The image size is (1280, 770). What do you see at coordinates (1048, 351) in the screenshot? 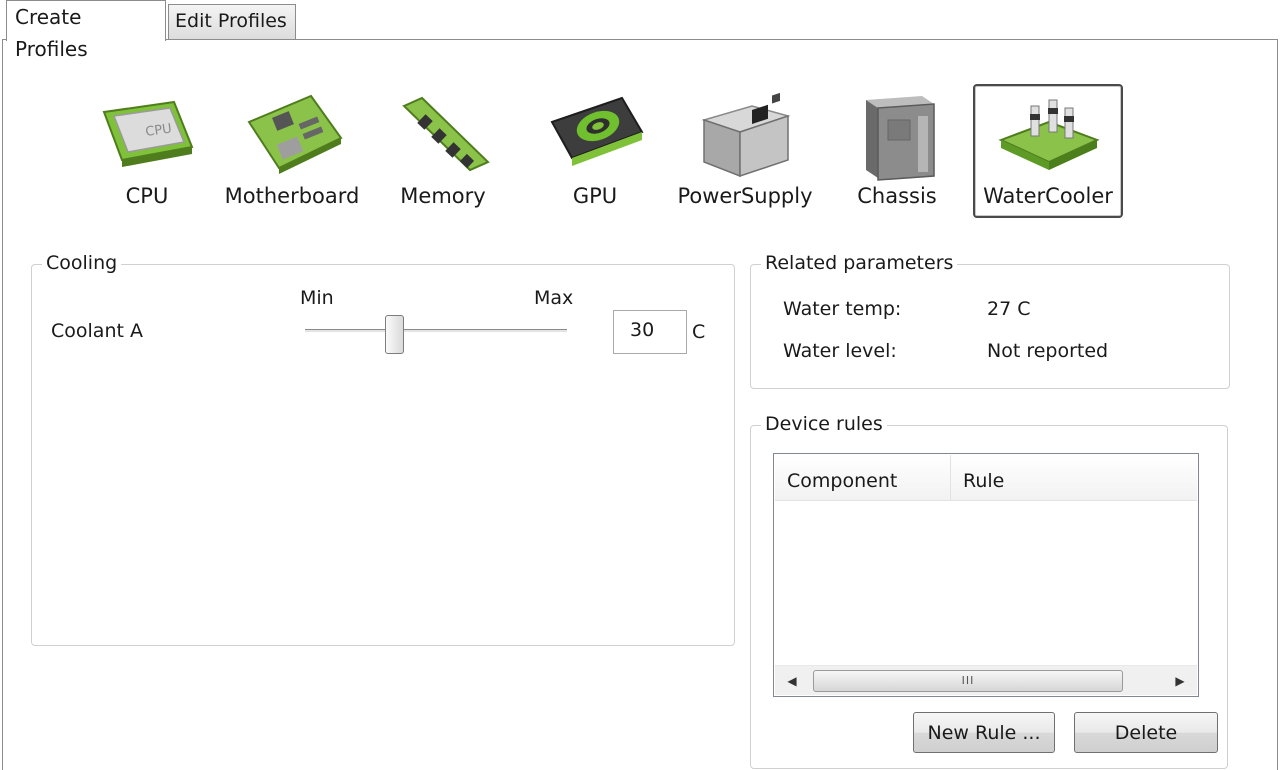
I see `water-level-value: Not reported` at bounding box center [1048, 351].